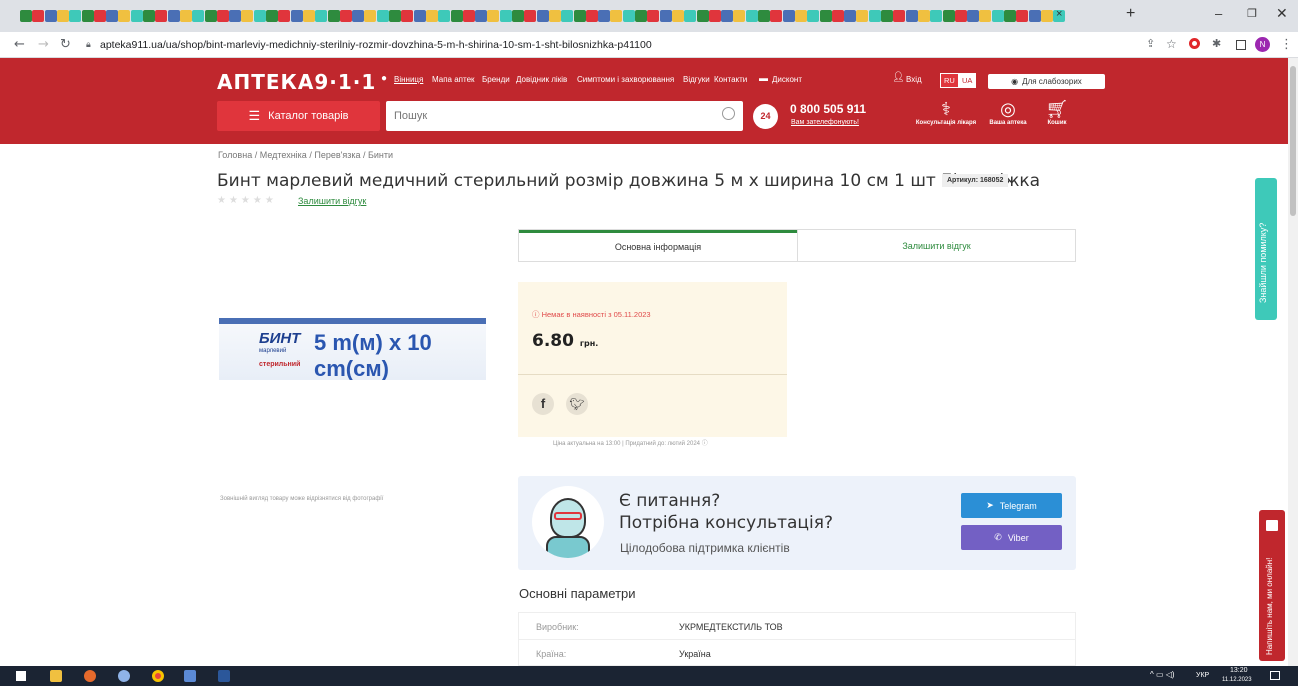 Image resolution: width=1298 pixels, height=686 pixels. Describe the element at coordinates (1293, 141) in the screenshot. I see `scrollbar-thumb` at that location.